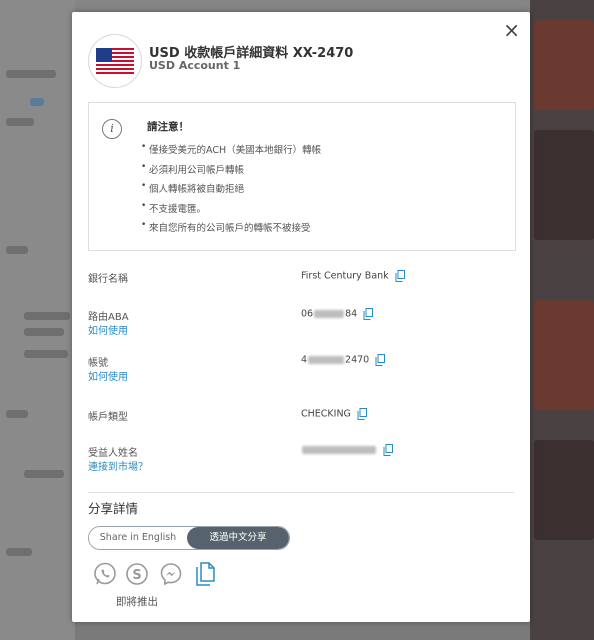 The width and height of the screenshot is (594, 640). I want to click on bank-name-text: First Century Bank, so click(345, 276).